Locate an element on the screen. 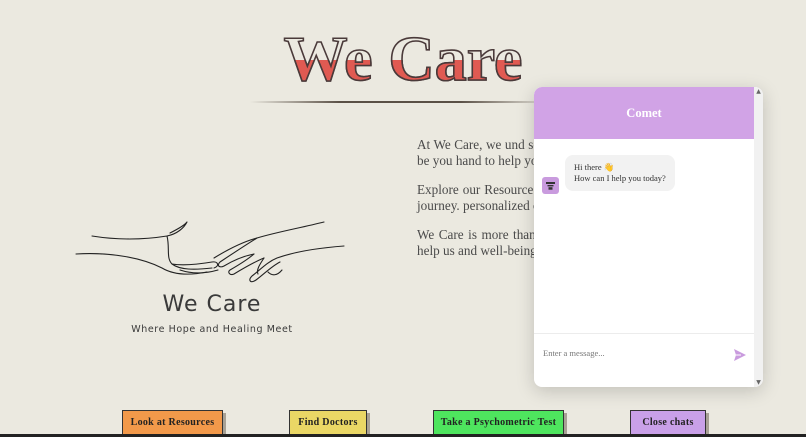  hero-title-graphic: We Care We Care is located at coordinates (403, 55).